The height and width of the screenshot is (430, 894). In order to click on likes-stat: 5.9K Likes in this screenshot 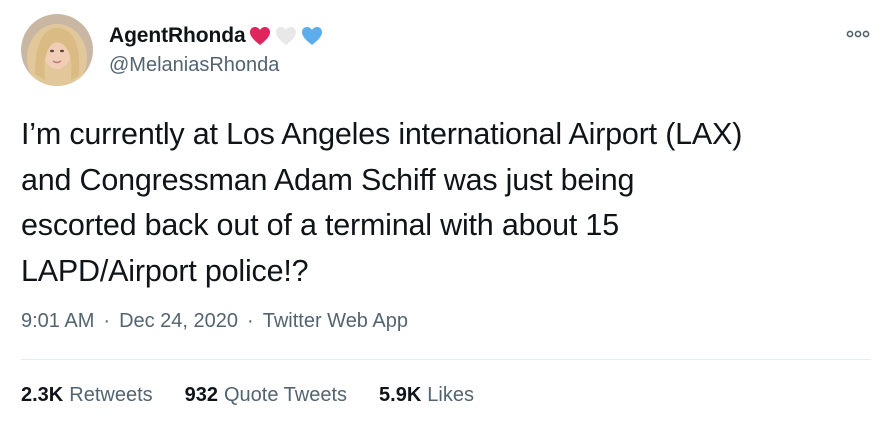, I will do `click(426, 395)`.